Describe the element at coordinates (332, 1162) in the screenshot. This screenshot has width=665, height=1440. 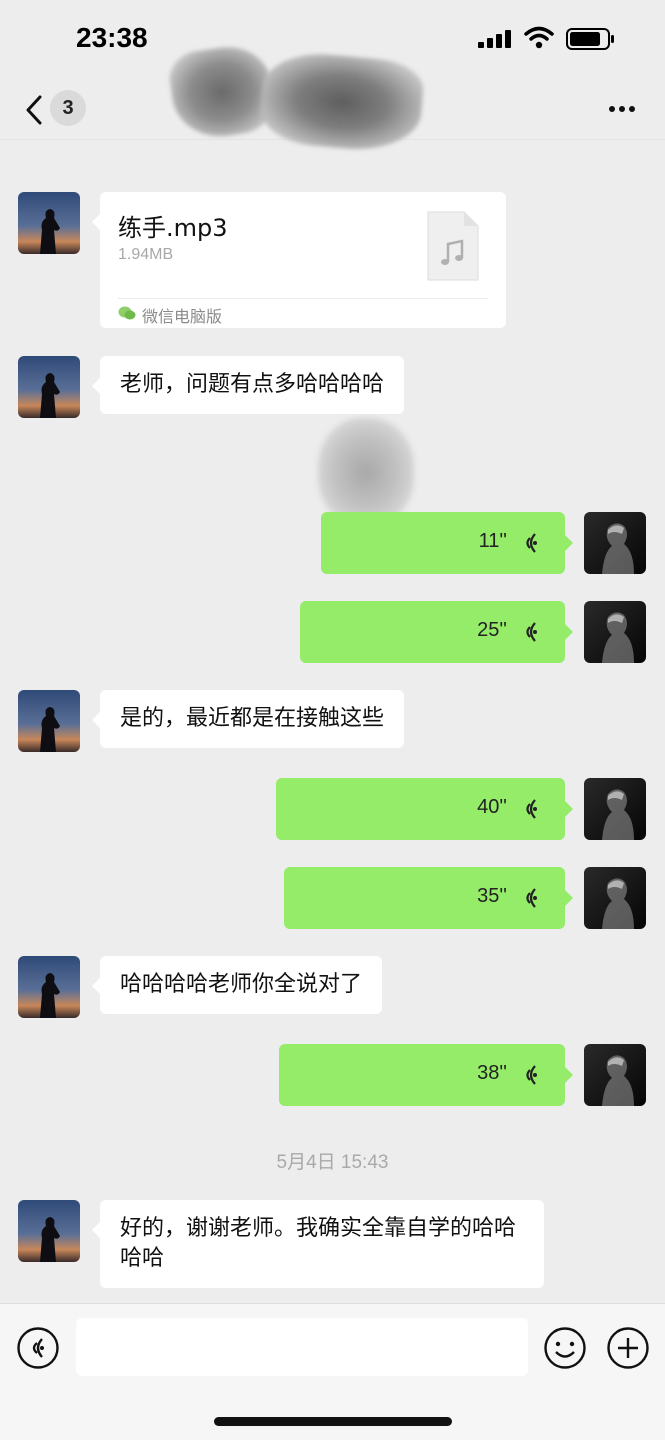
I see `chat-timestamp: 5月4日 15:43` at that location.